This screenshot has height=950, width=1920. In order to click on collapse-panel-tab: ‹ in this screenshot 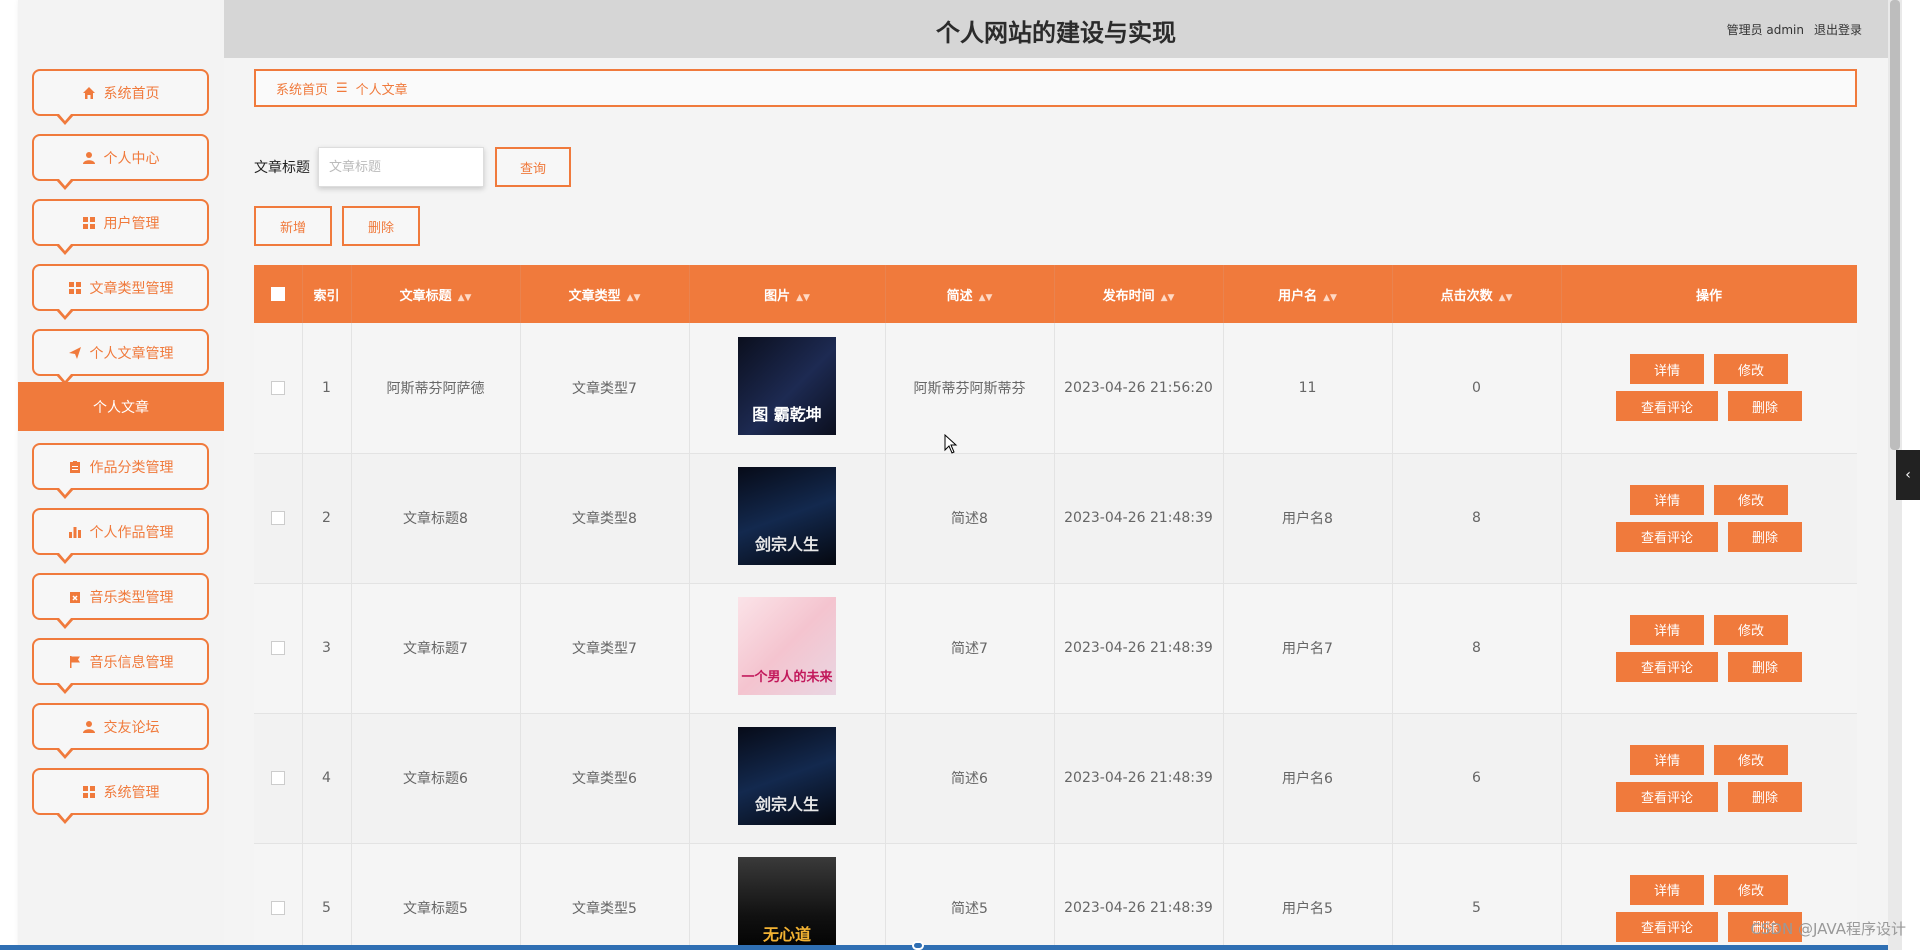, I will do `click(1908, 475)`.